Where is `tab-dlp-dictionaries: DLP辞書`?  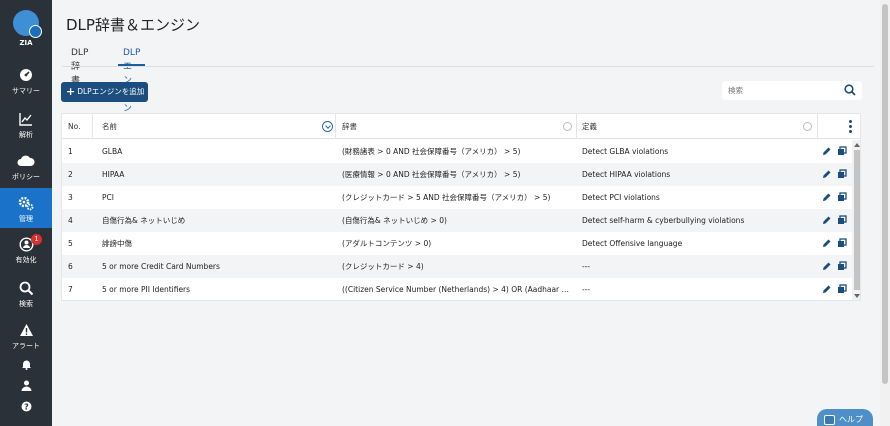
tab-dlp-dictionaries: DLP辞書 is located at coordinates (79, 66).